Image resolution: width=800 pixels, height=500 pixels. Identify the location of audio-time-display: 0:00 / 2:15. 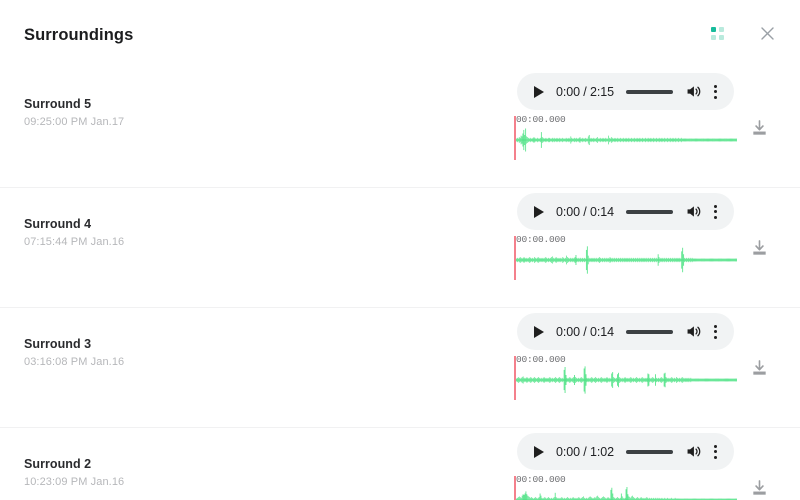
(585, 91).